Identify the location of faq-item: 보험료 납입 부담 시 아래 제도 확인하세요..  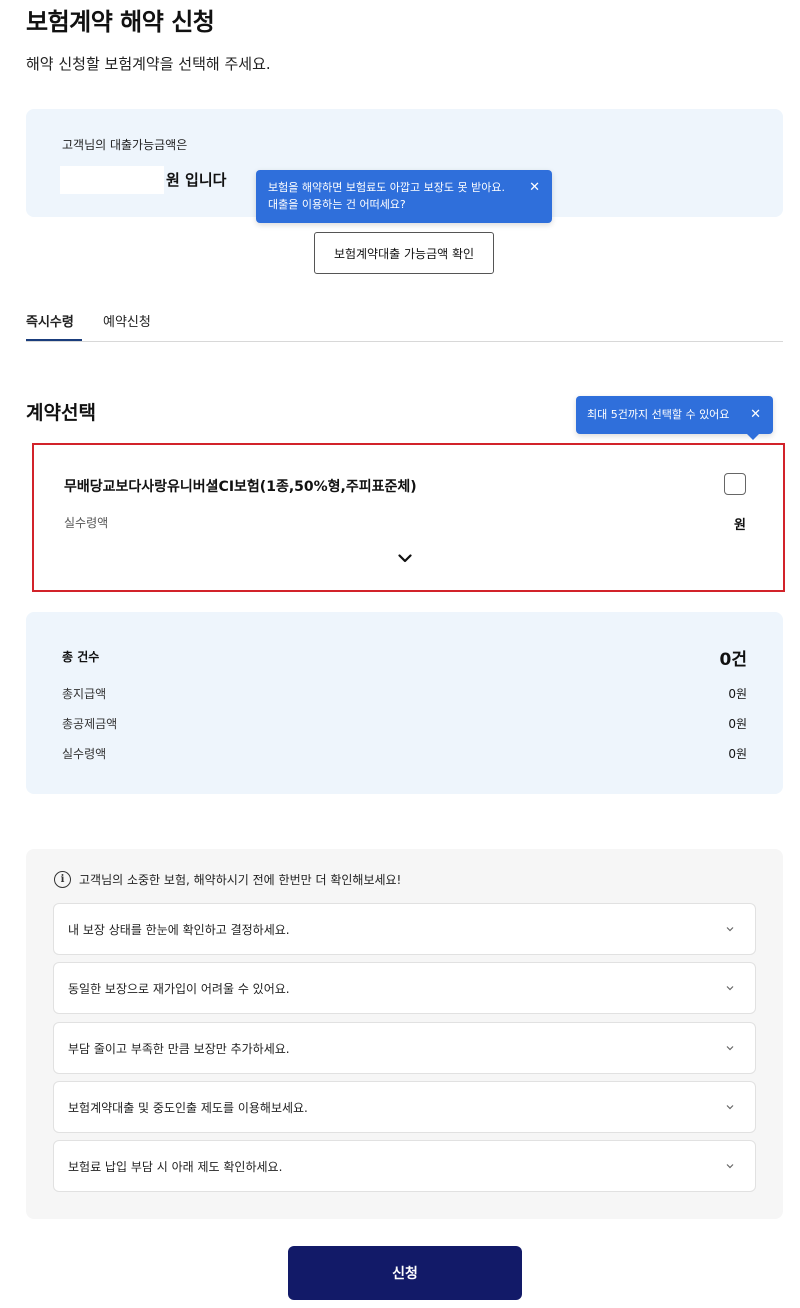
(404, 1166).